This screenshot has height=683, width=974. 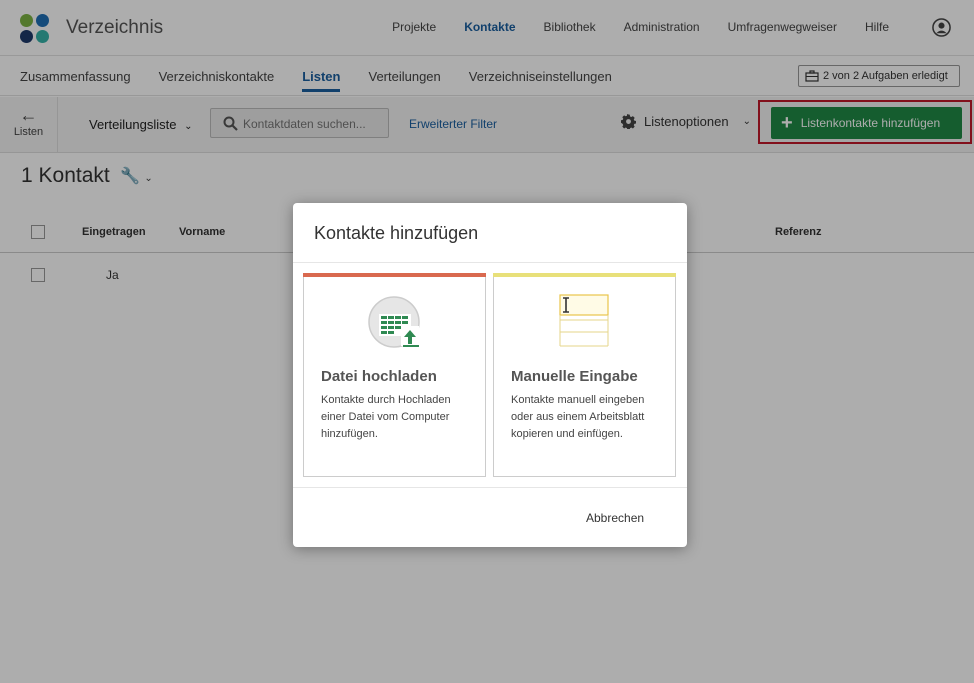 What do you see at coordinates (584, 320) in the screenshot?
I see `manual-entry-icon` at bounding box center [584, 320].